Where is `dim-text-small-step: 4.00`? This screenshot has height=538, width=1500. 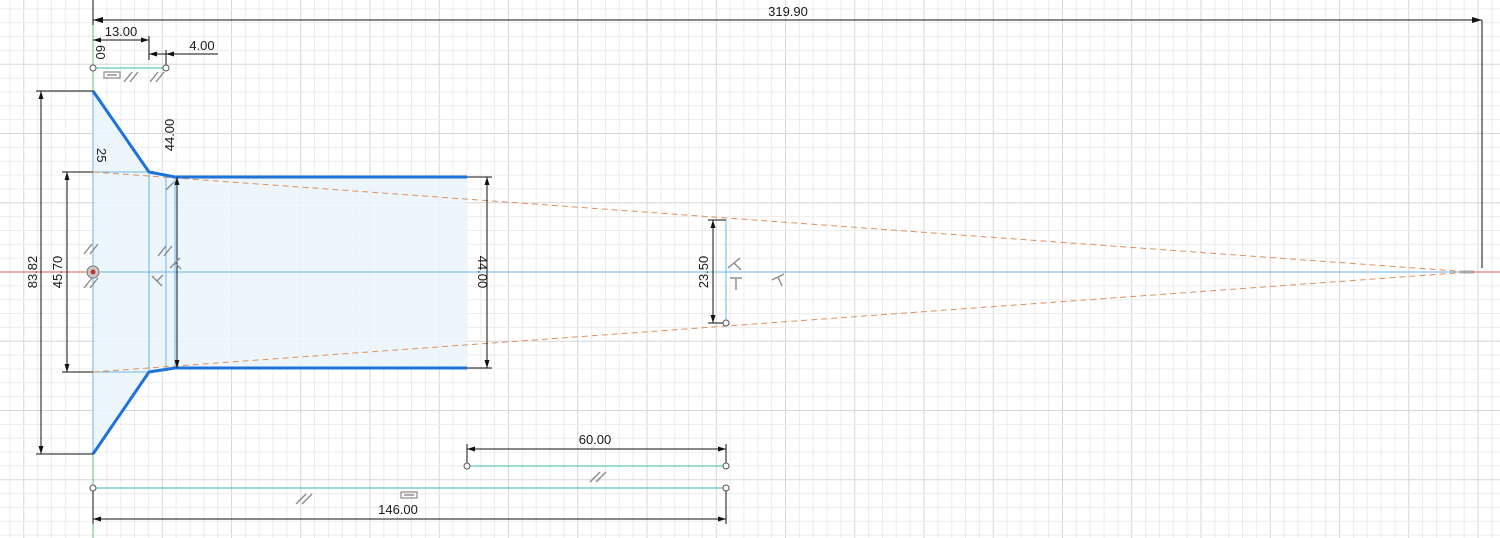
dim-text-small-step: 4.00 is located at coordinates (201, 45).